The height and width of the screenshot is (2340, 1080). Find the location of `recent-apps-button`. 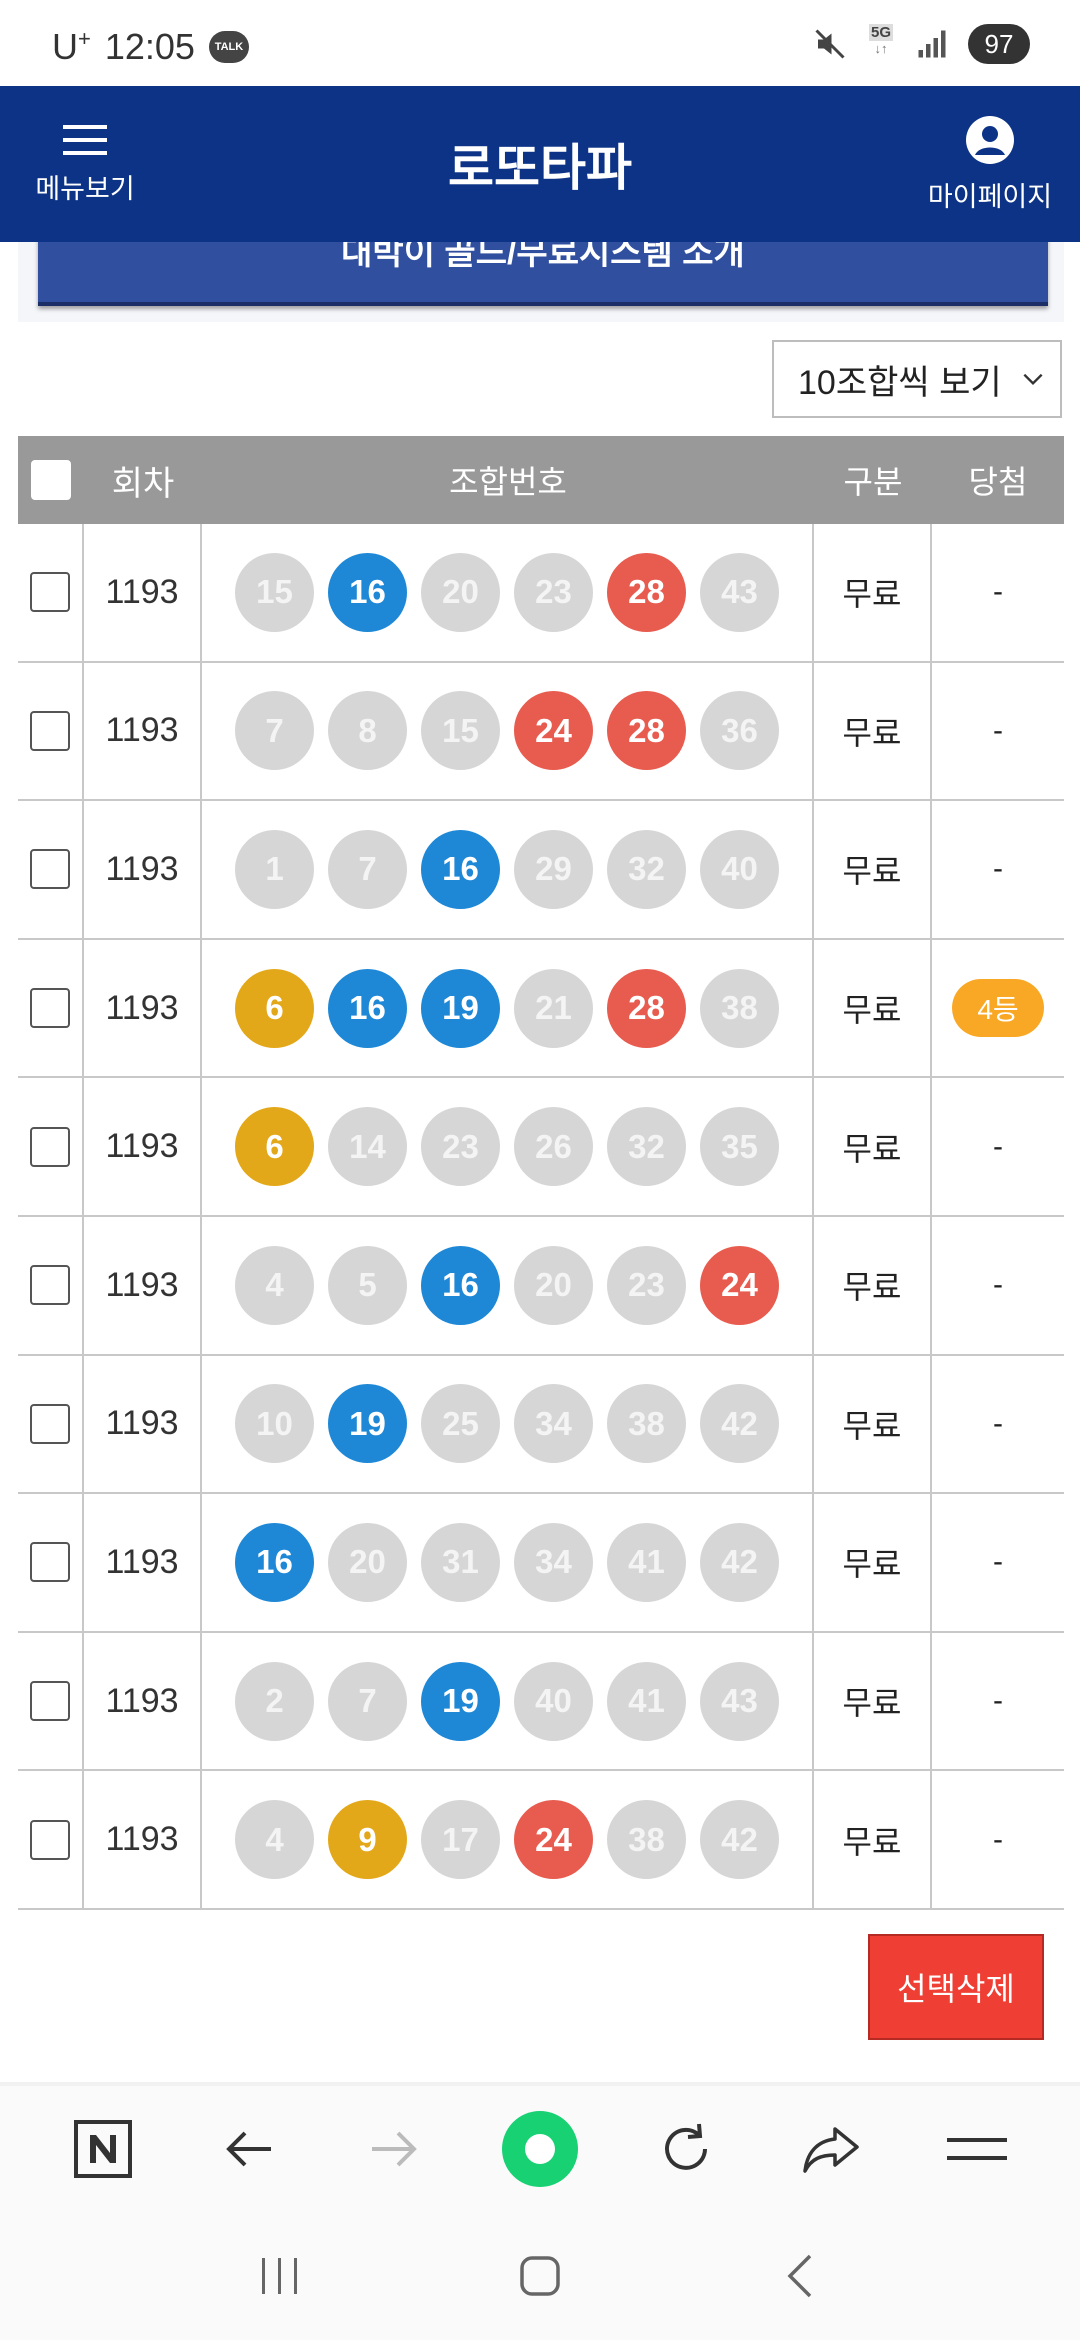

recent-apps-button is located at coordinates (280, 2276).